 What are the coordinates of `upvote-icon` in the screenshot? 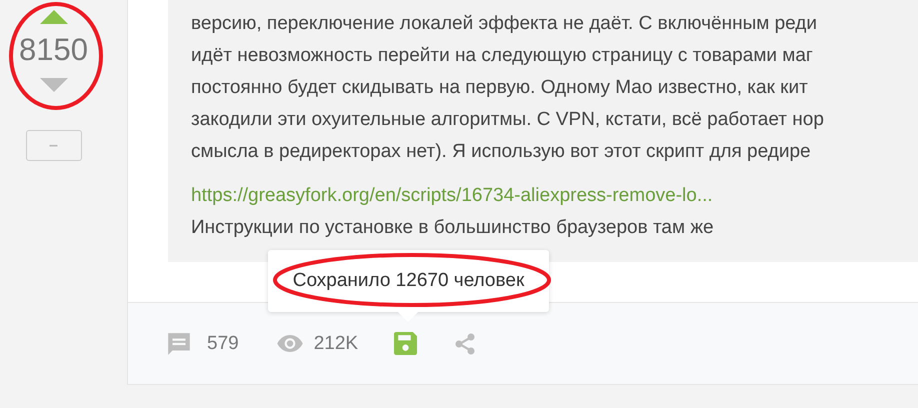 It's located at (54, 17).